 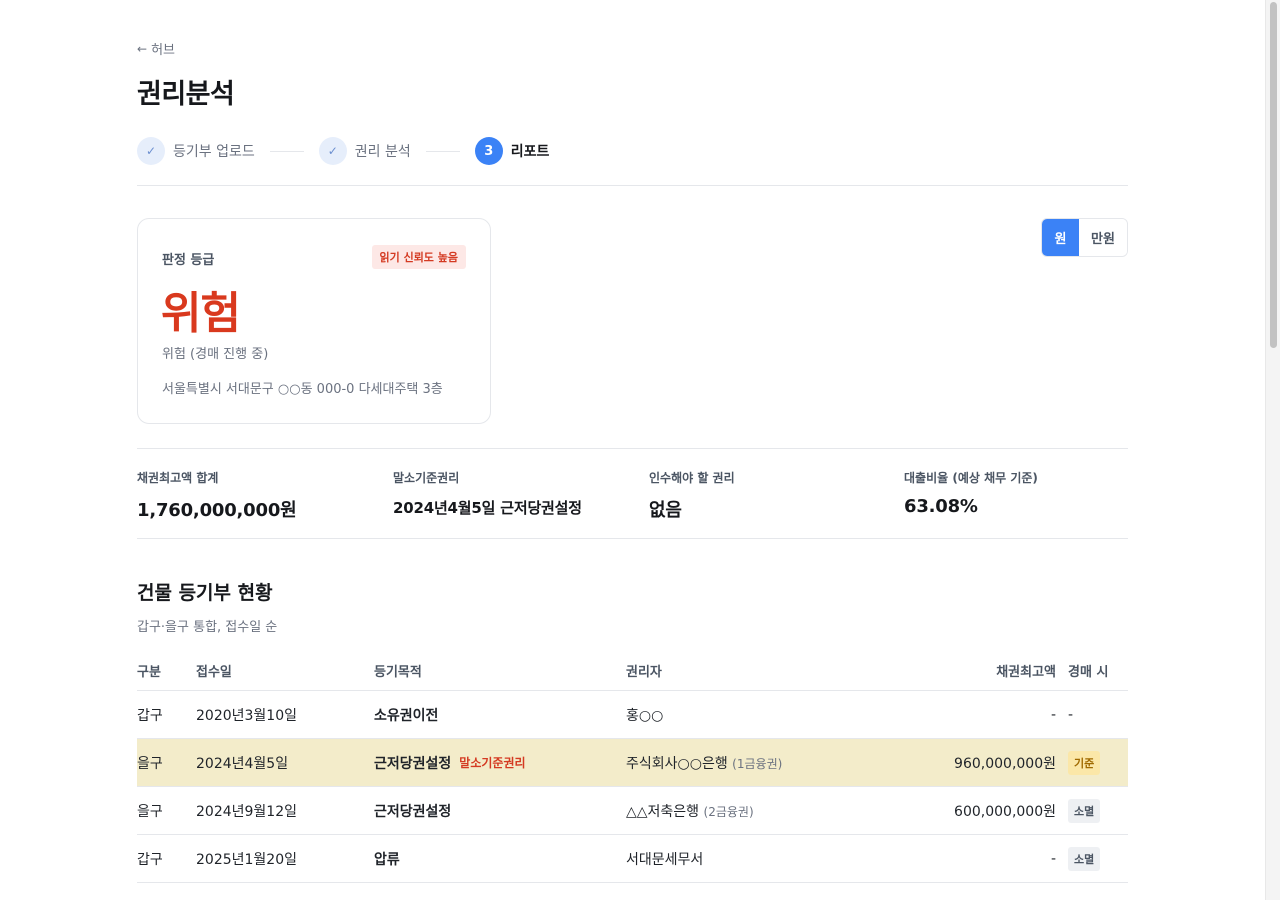 What do you see at coordinates (663, 811) in the screenshot?
I see `holder-name: △△저축은행` at bounding box center [663, 811].